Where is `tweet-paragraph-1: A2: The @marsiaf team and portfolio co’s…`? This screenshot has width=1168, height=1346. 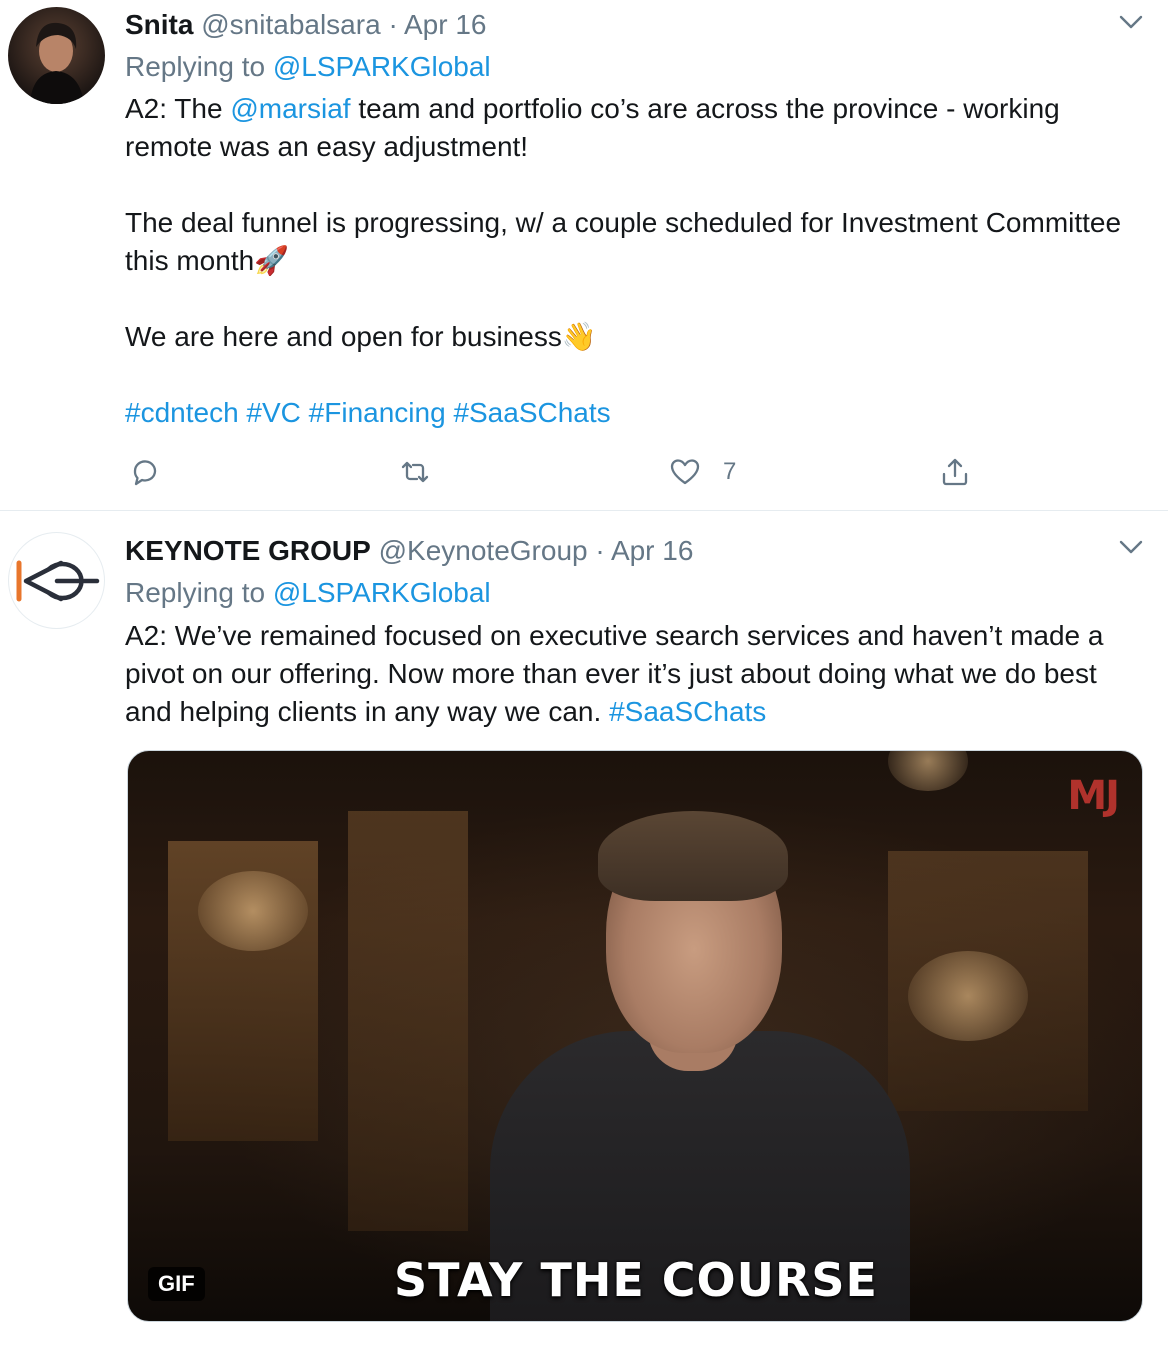
tweet-paragraph-1: A2: The @marsiaf team and portfolio co’s… is located at coordinates (635, 128).